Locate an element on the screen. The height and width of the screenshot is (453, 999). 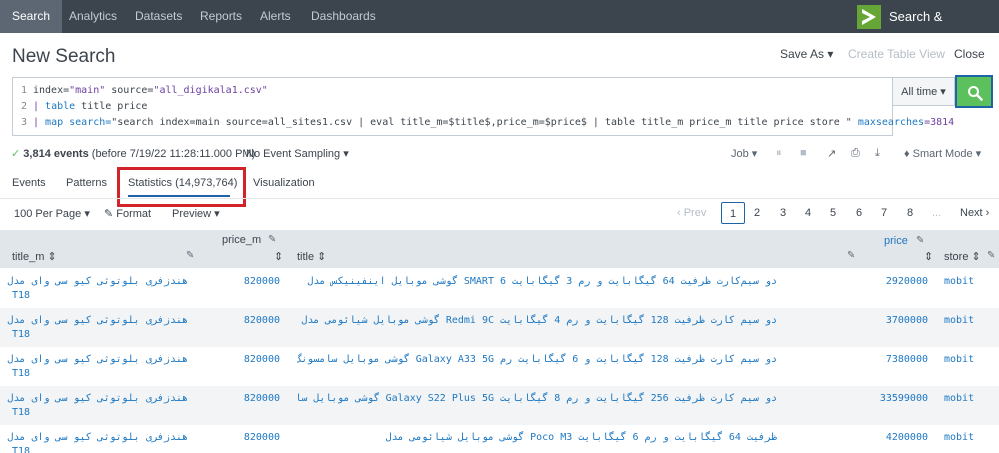
nav-analytics: Analytics is located at coordinates (93, 16).